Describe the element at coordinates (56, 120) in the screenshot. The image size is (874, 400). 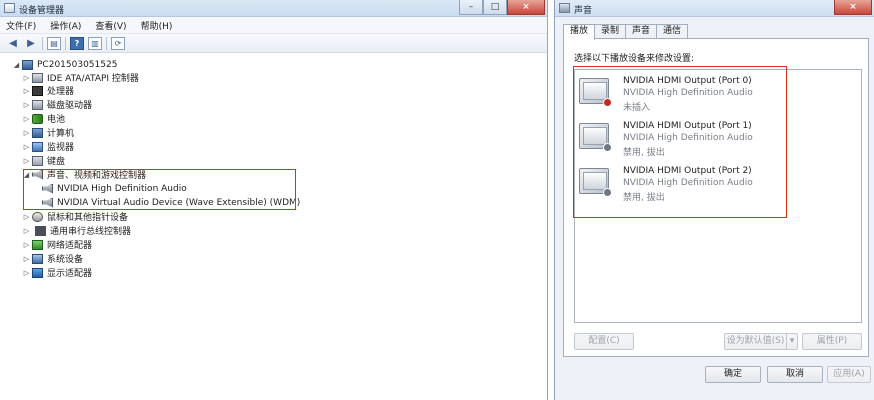
I see `tree-item-label: 电池` at that location.